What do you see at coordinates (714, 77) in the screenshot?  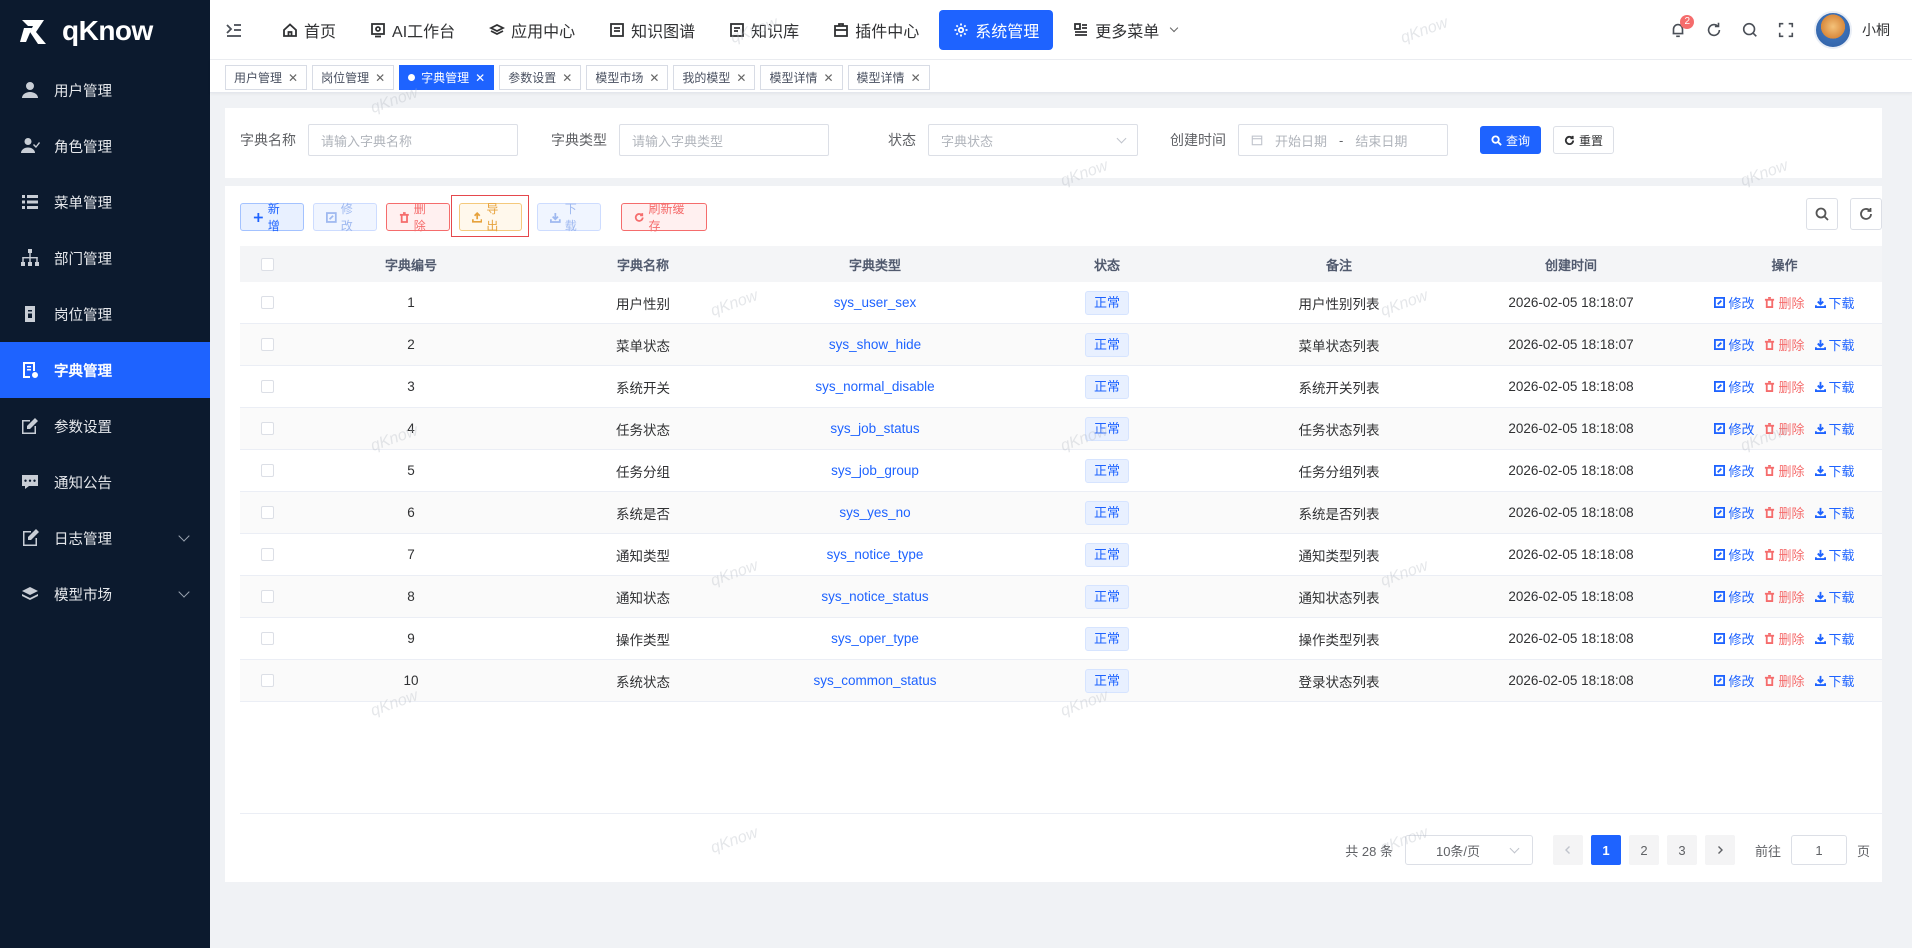 I see `tag-5: 我的模型 ✕` at bounding box center [714, 77].